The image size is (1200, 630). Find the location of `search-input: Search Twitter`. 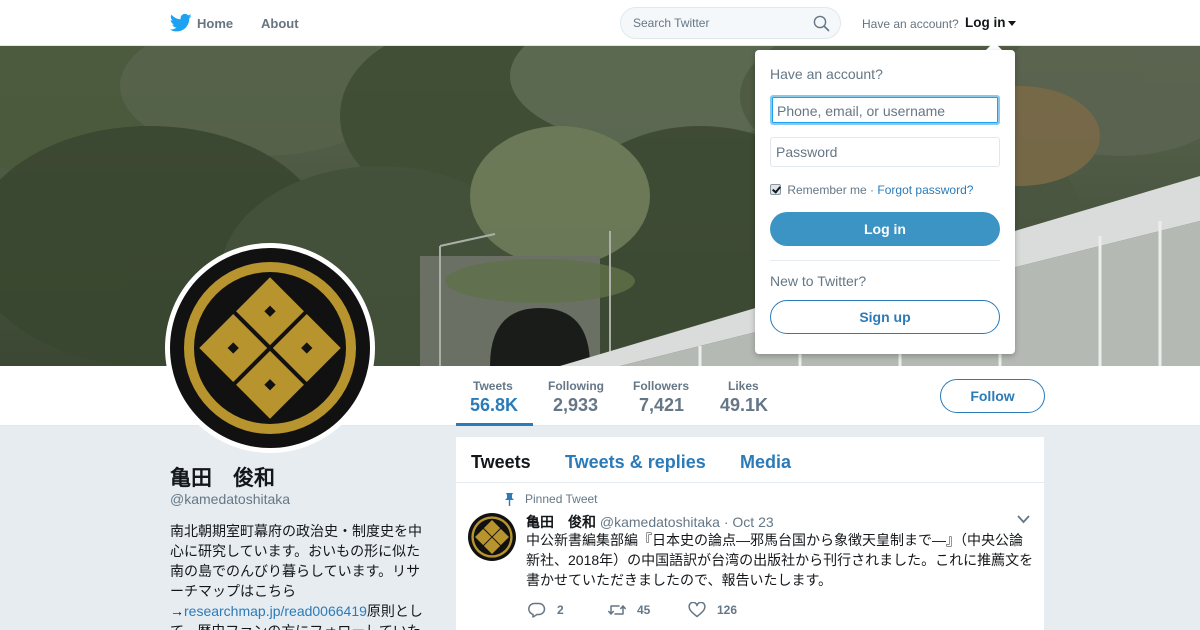

search-input: Search Twitter is located at coordinates (730, 23).